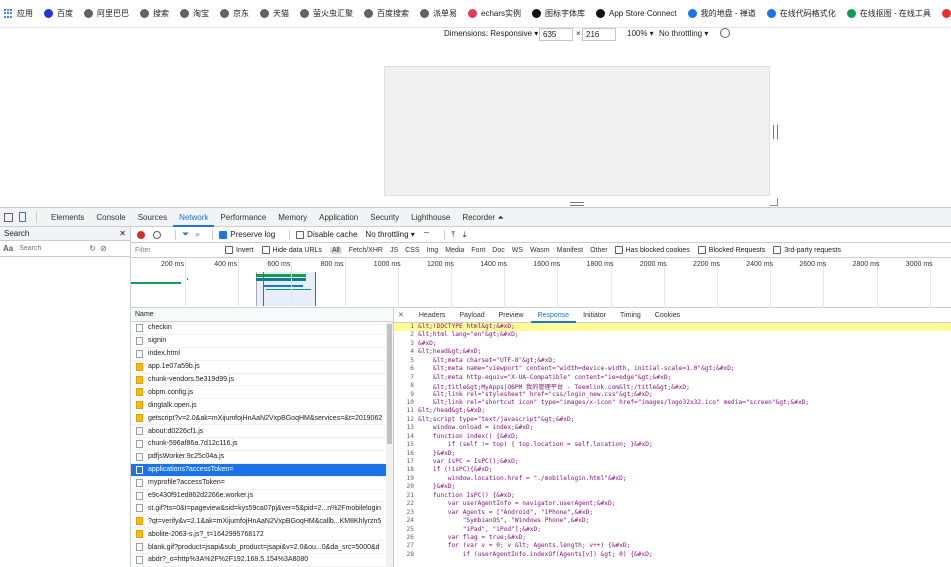  What do you see at coordinates (234, 13) in the screenshot?
I see `bookmark-item: 京东` at bounding box center [234, 13].